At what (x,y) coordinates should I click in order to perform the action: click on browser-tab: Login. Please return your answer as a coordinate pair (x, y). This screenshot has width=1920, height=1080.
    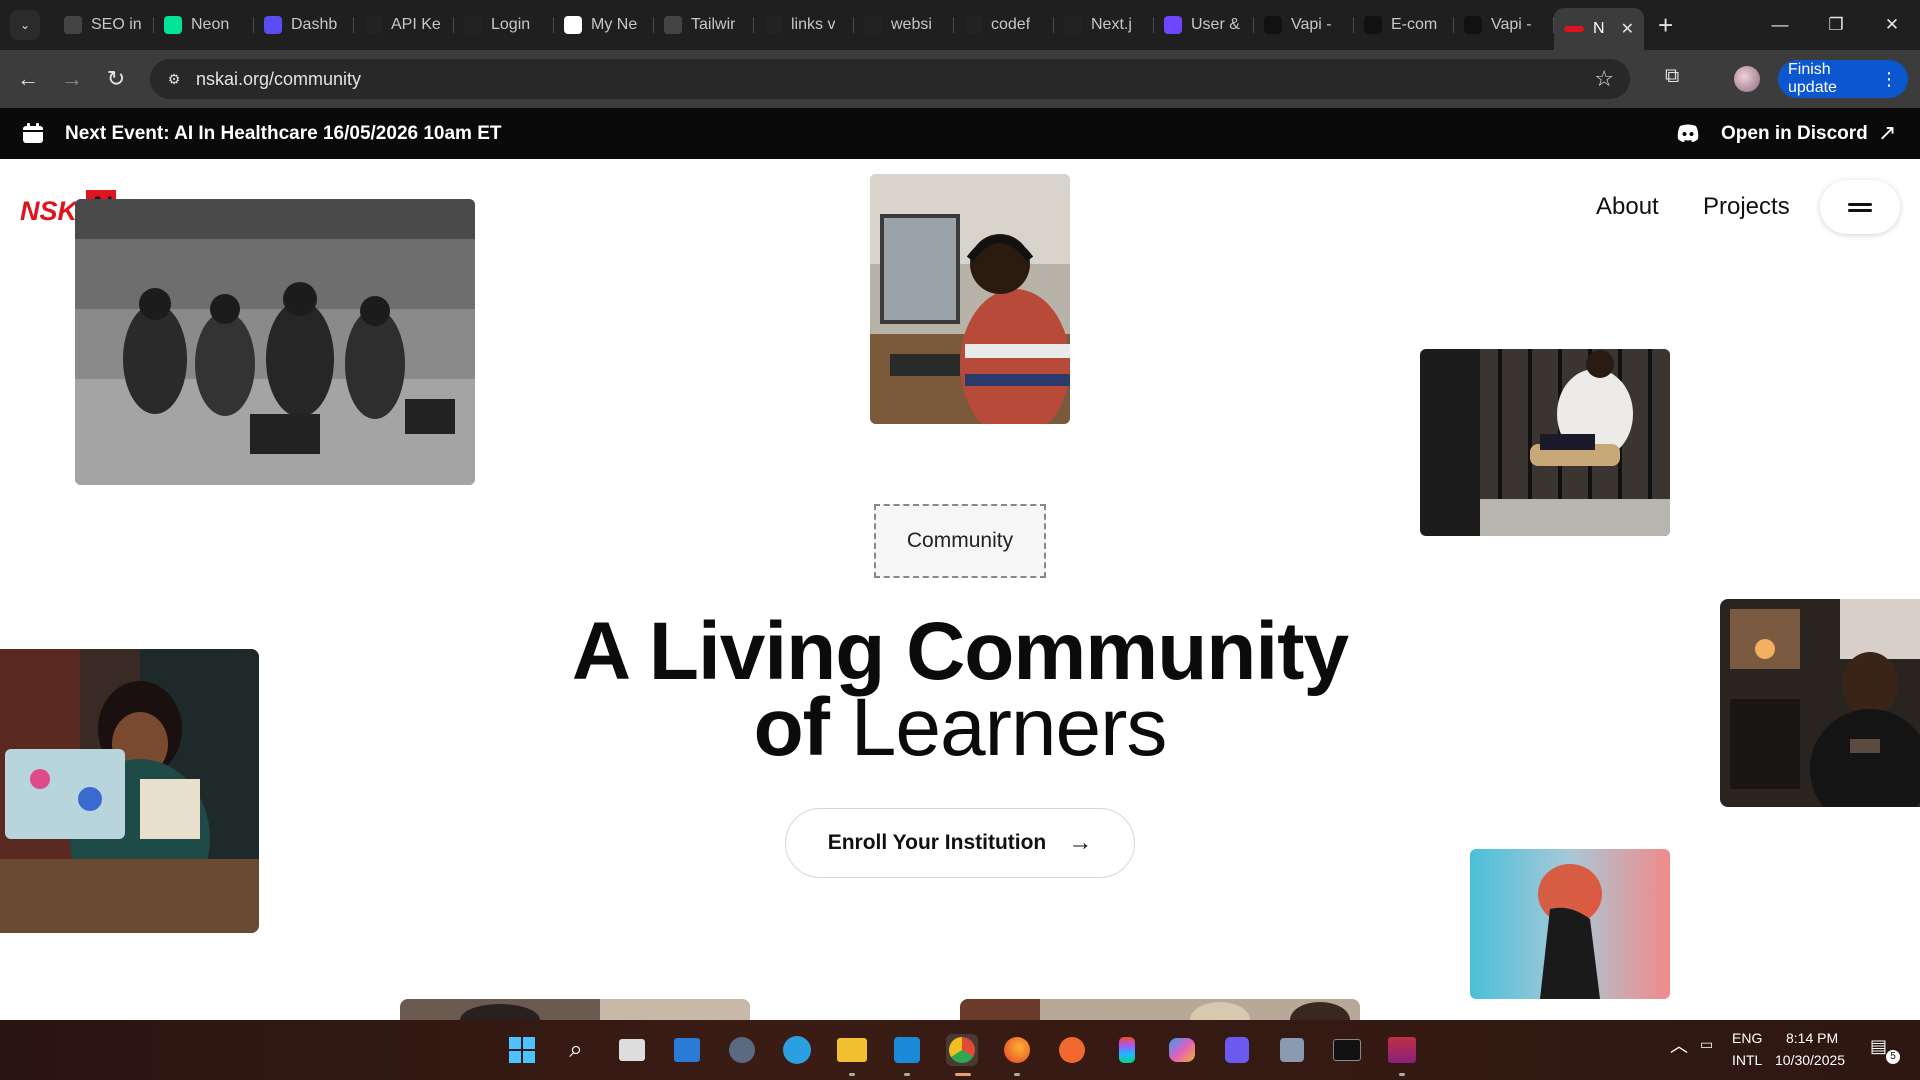
    Looking at the image, I should click on (504, 25).